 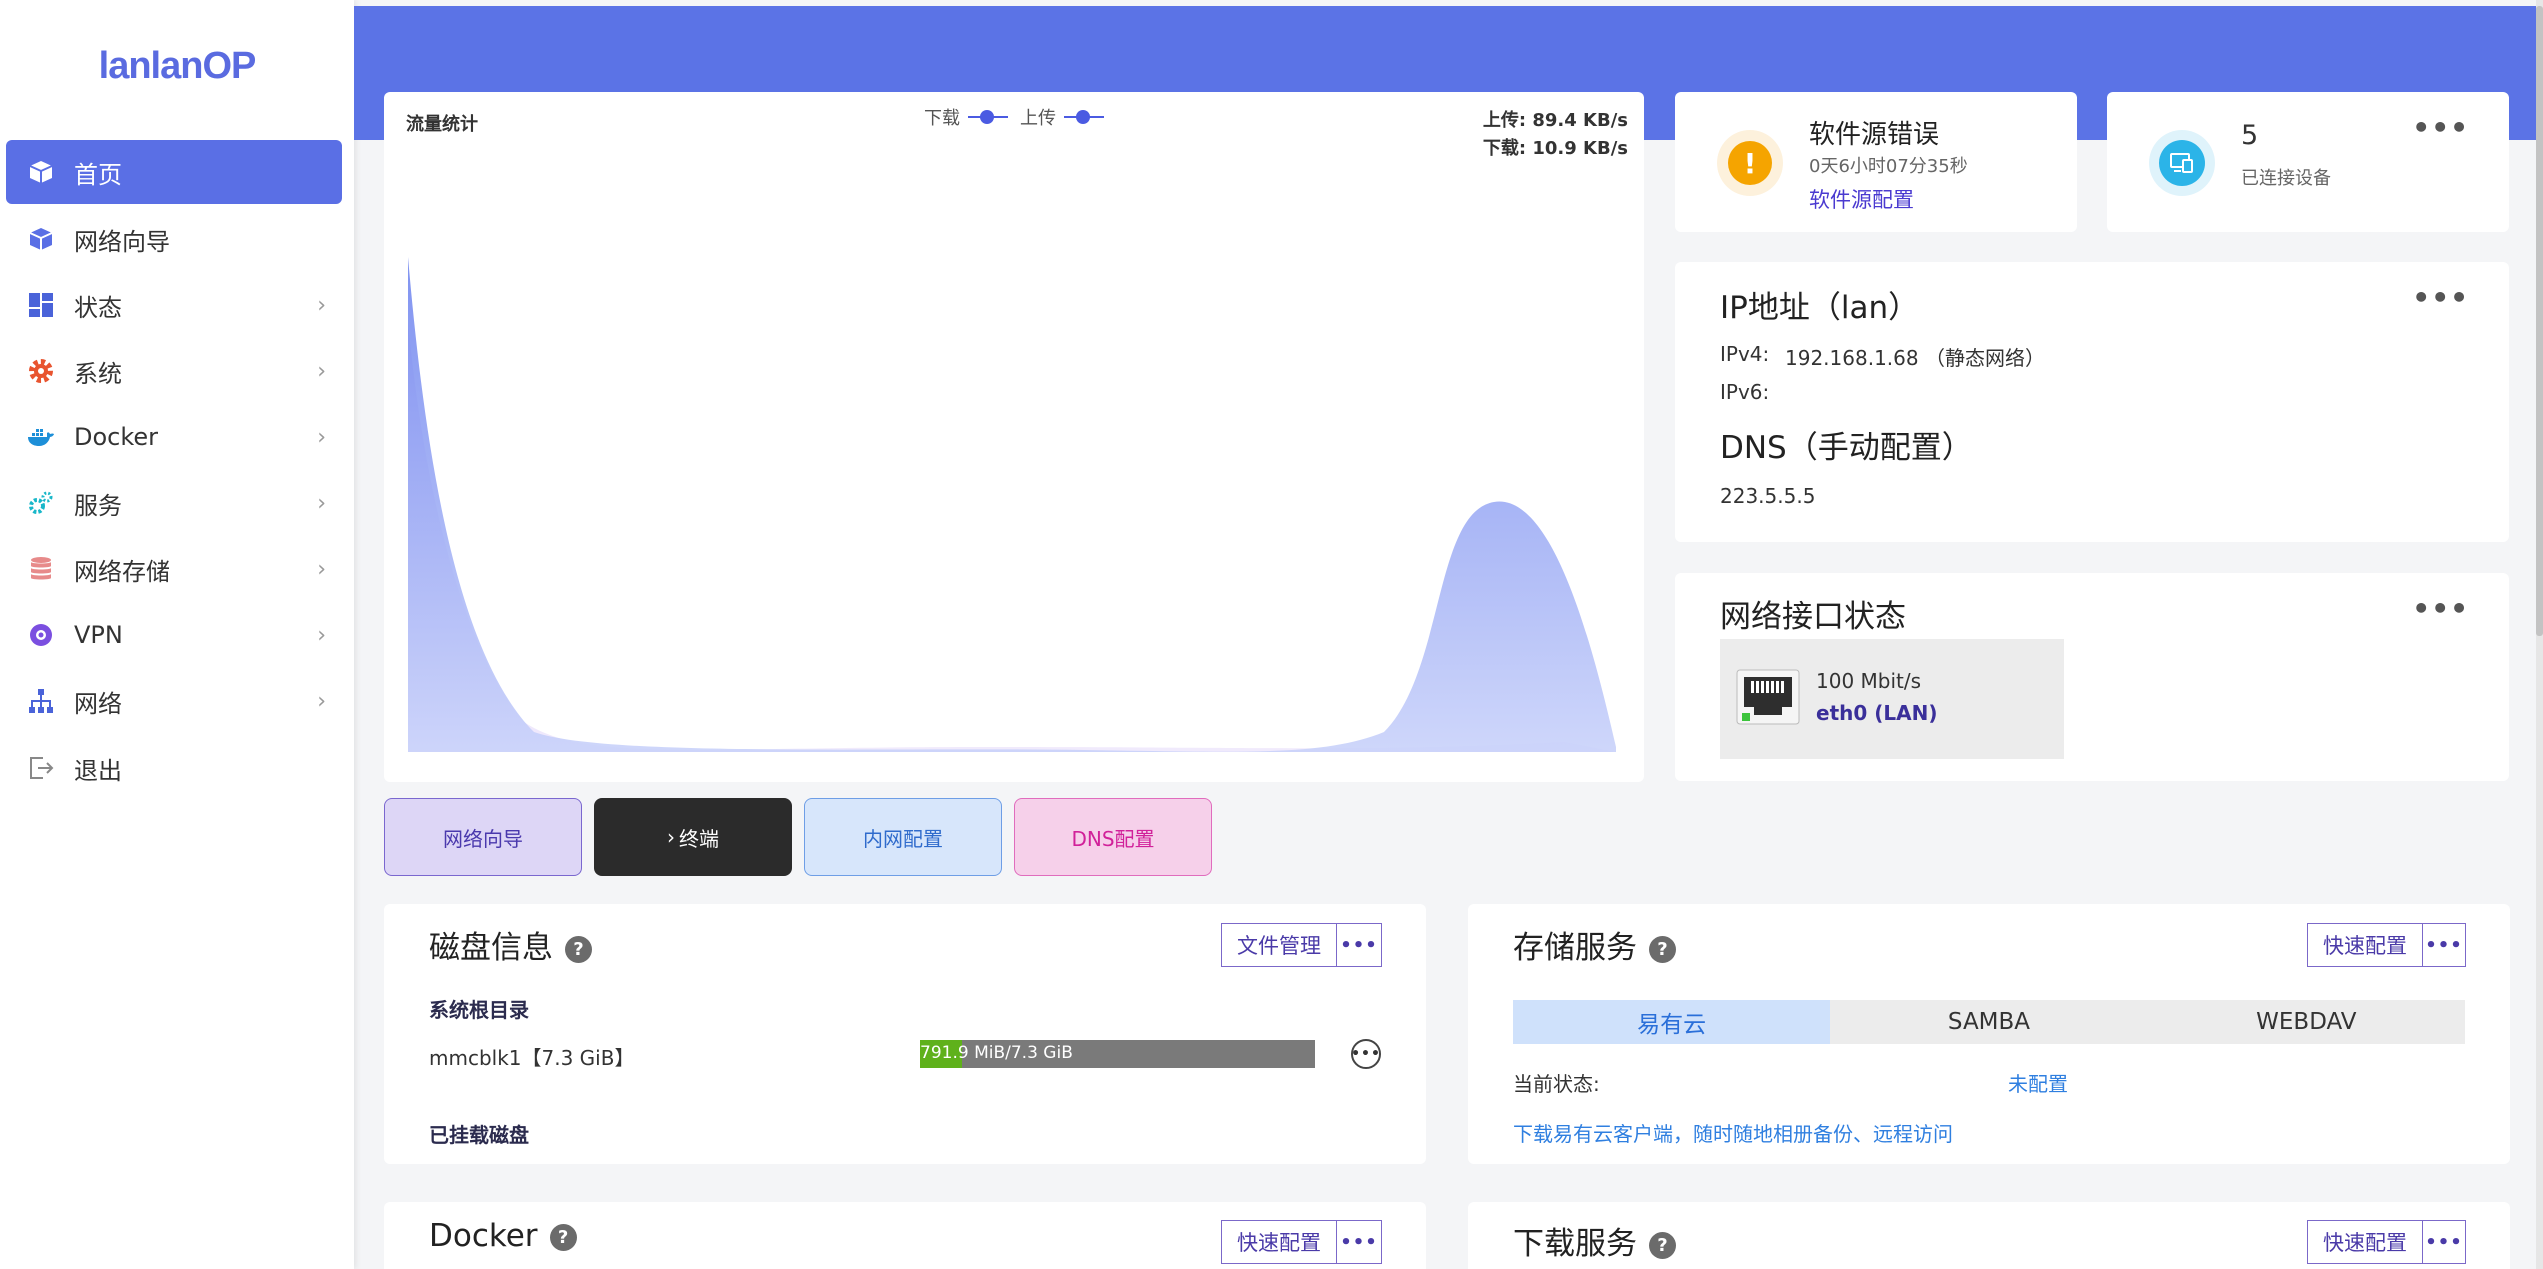 I want to click on network-interface-card: 网络接口状态 ••• 100 Mbit/s eth0 (LAN), so click(x=2092, y=677).